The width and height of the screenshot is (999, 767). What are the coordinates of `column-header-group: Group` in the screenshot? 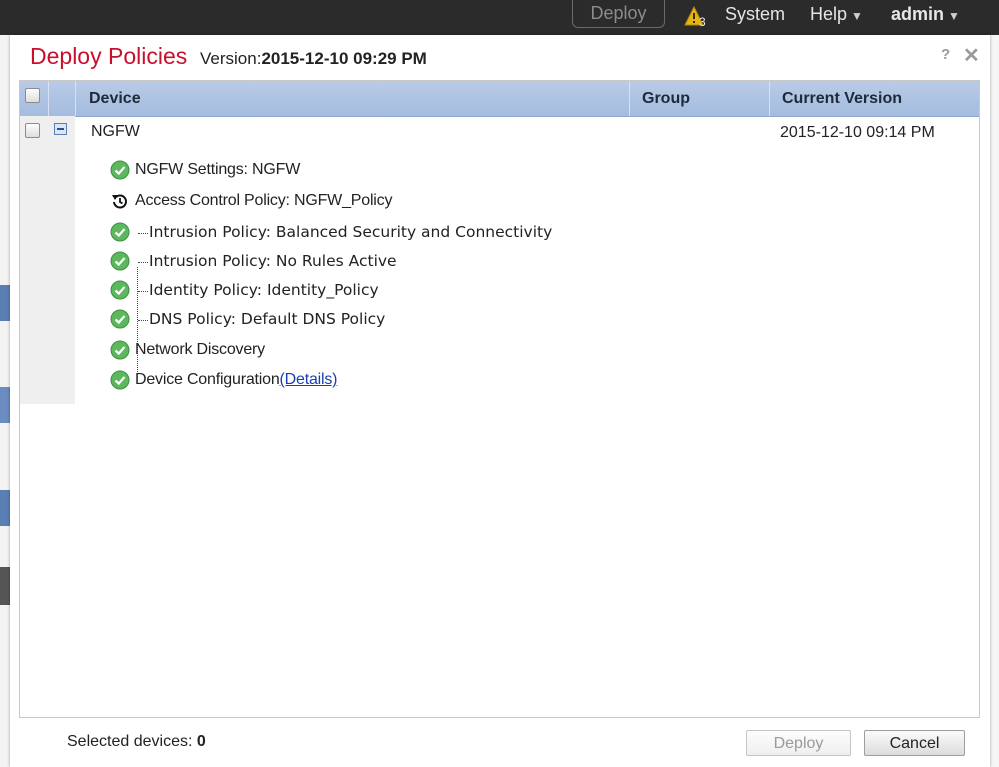 It's located at (666, 98).